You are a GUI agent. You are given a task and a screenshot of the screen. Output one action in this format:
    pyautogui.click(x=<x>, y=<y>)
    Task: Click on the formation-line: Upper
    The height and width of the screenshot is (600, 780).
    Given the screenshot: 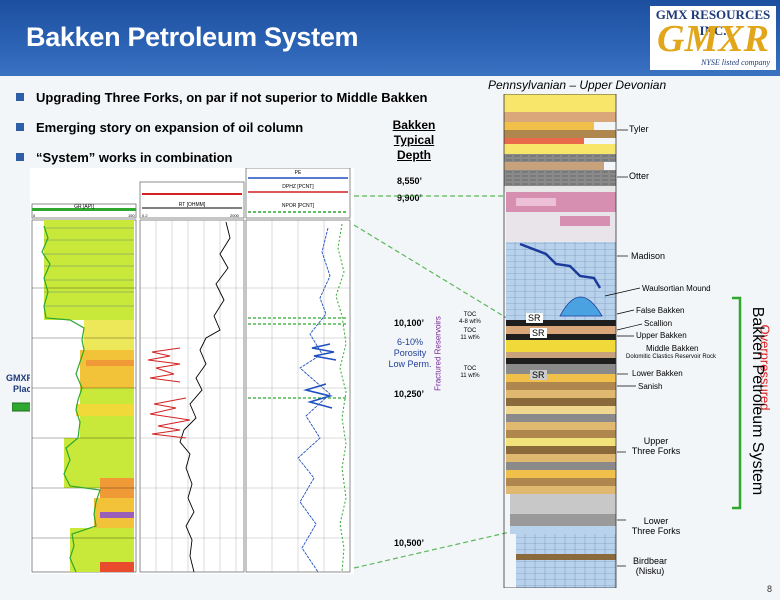 What is the action you would take?
    pyautogui.click(x=656, y=441)
    